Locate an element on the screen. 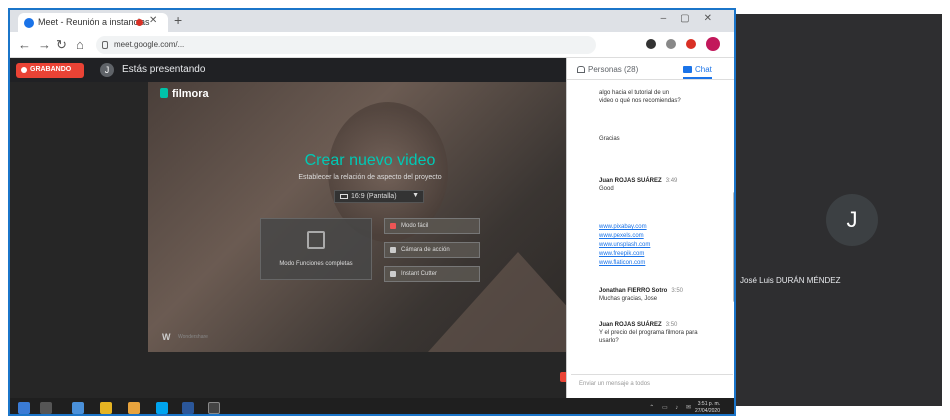 This screenshot has height=420, width=950. chat-link: www.freepik.com is located at coordinates (621, 254).